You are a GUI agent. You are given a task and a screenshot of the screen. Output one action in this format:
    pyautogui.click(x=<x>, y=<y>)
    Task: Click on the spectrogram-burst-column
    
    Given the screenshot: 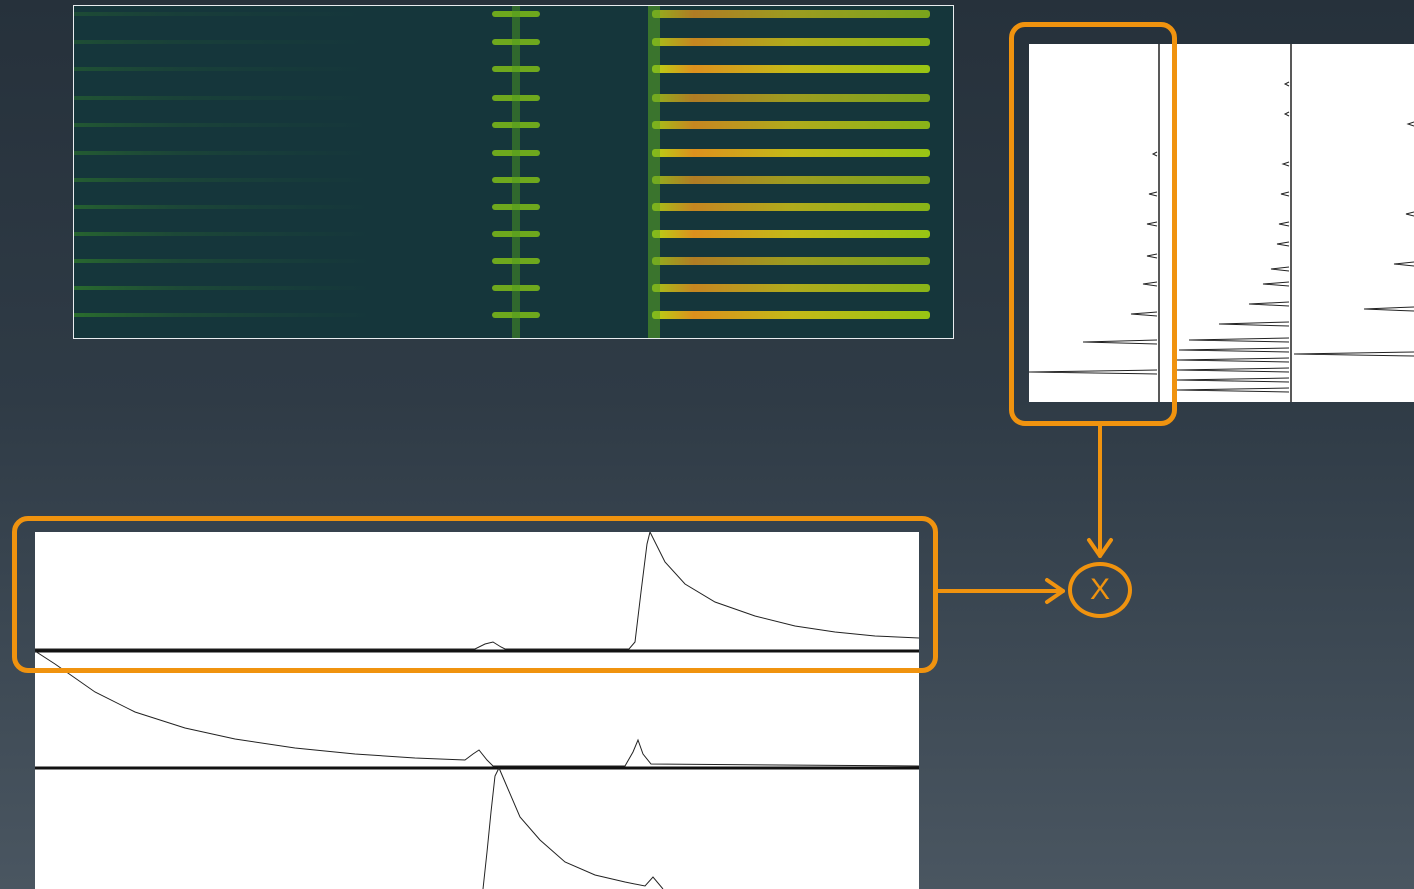 What is the action you would take?
    pyautogui.click(x=516, y=172)
    